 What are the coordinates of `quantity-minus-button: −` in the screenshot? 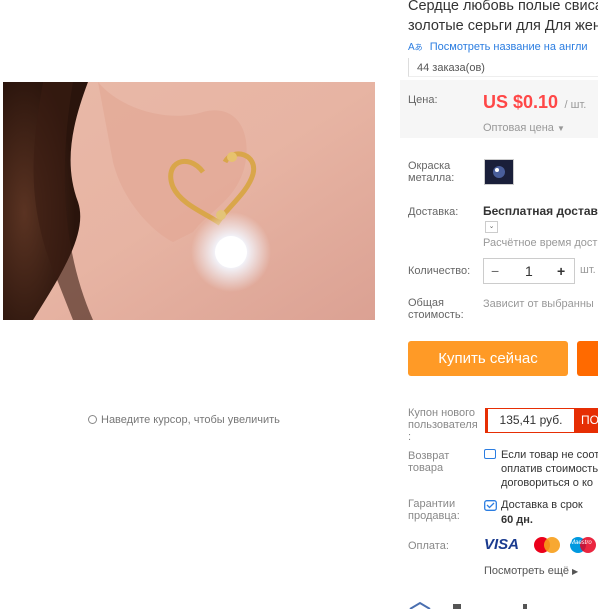 It's located at (495, 271).